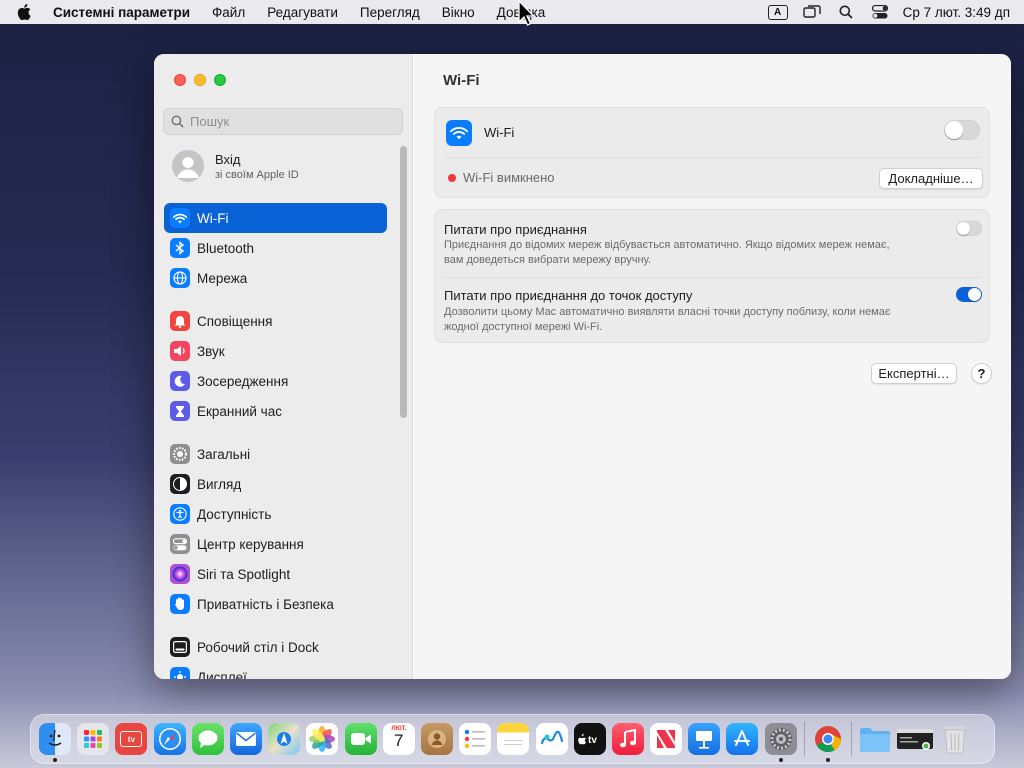 The width and height of the screenshot is (1024, 768). What do you see at coordinates (180, 514) in the screenshot?
I see `accessibility-icon` at bounding box center [180, 514].